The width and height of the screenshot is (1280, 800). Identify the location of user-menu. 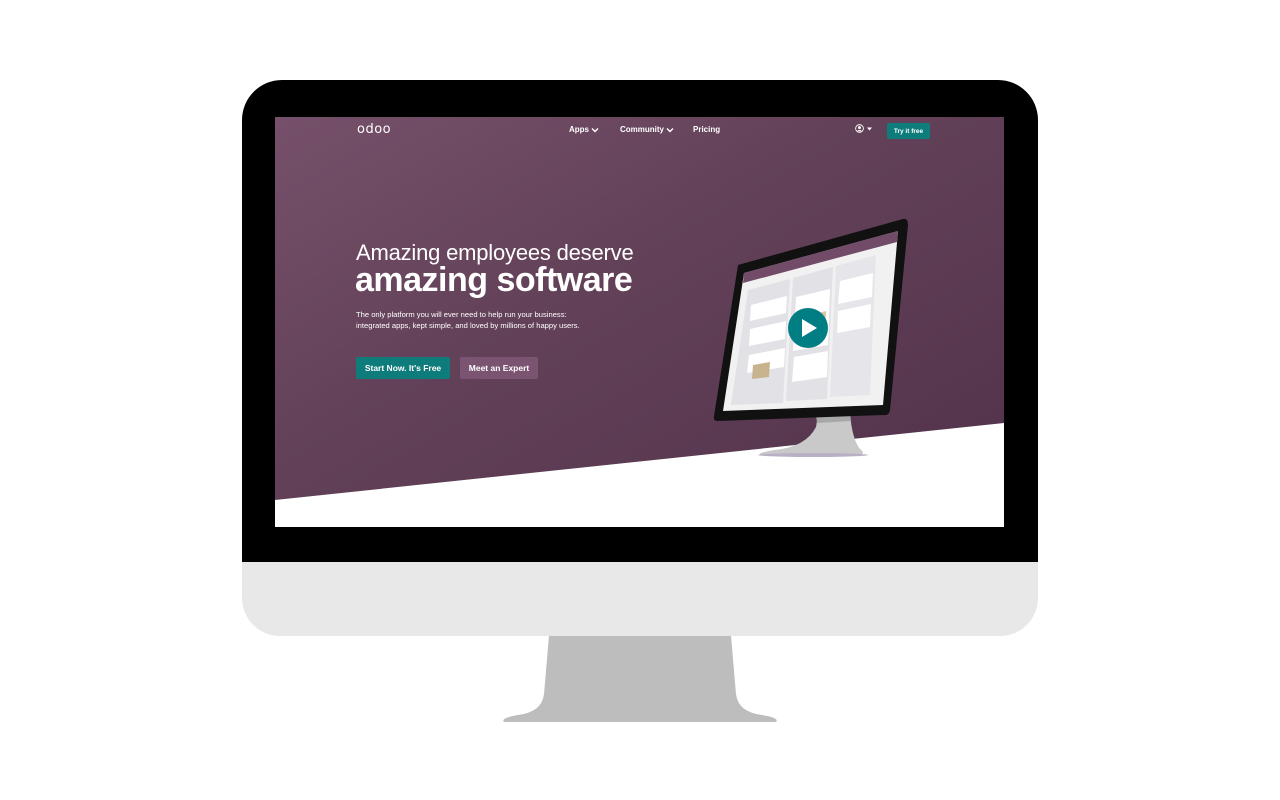
(863, 128).